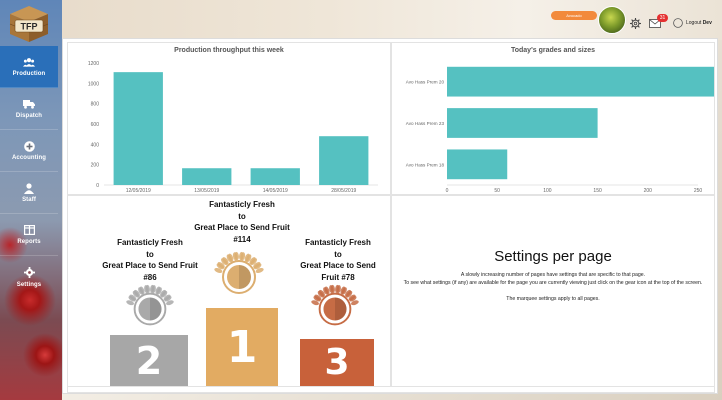 This screenshot has width=722, height=400. Describe the element at coordinates (425, 164) in the screenshot. I see `y-tick-label: Avo Hass Prem 18` at that location.